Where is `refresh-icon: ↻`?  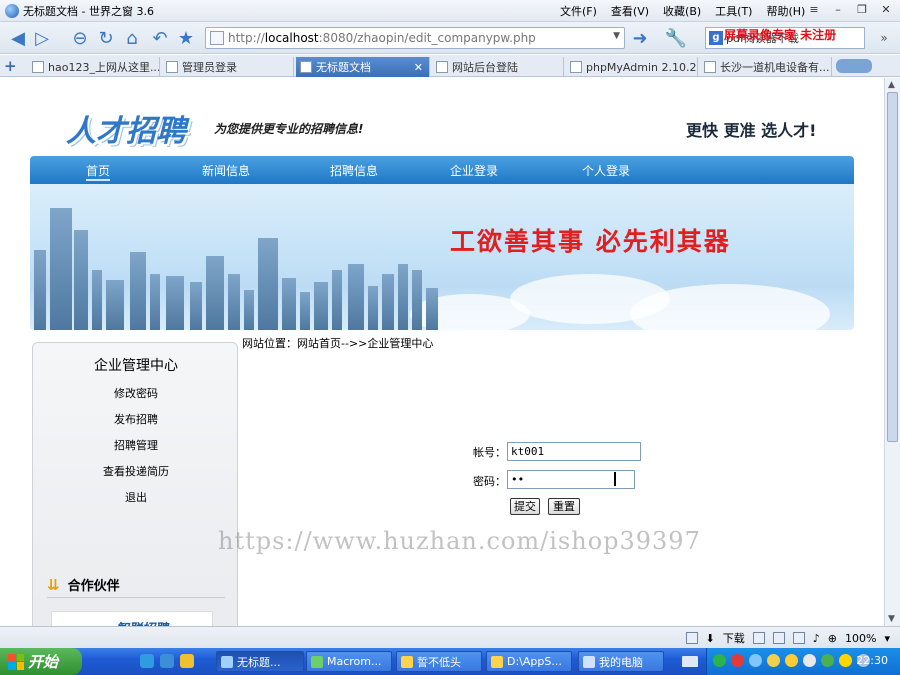 refresh-icon: ↻ is located at coordinates (106, 38).